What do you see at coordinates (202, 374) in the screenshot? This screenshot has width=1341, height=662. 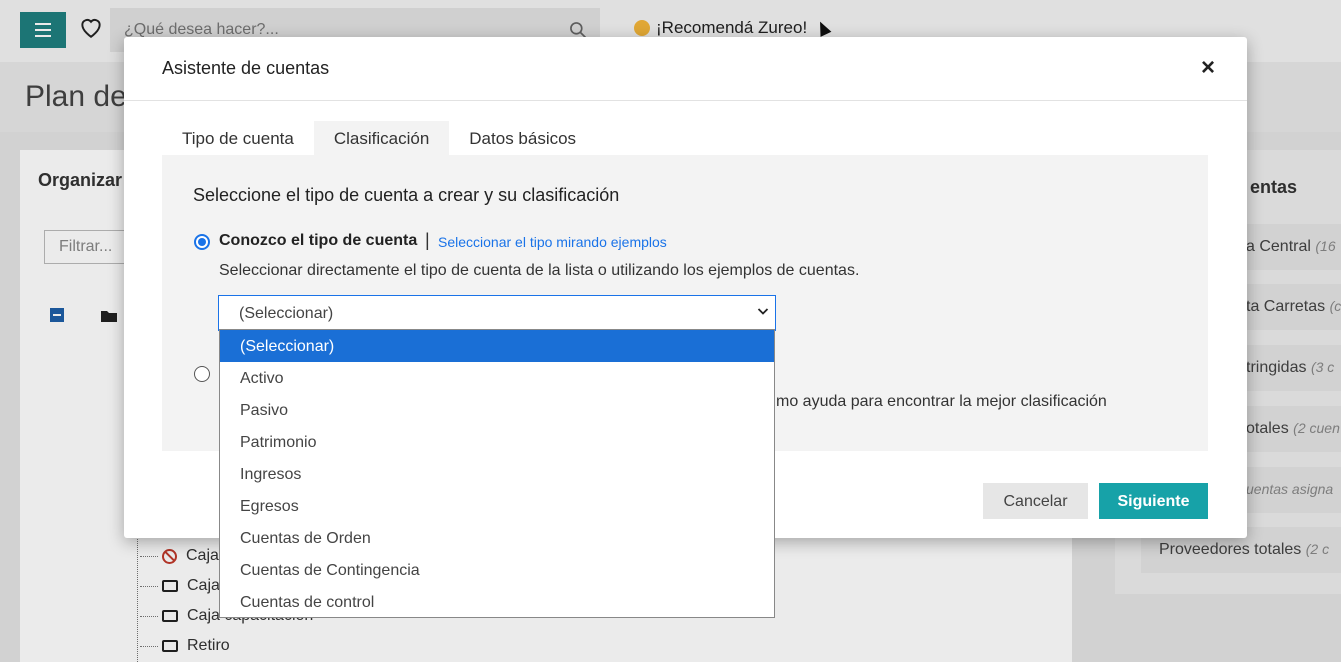 I see `radio-help-me-classify` at bounding box center [202, 374].